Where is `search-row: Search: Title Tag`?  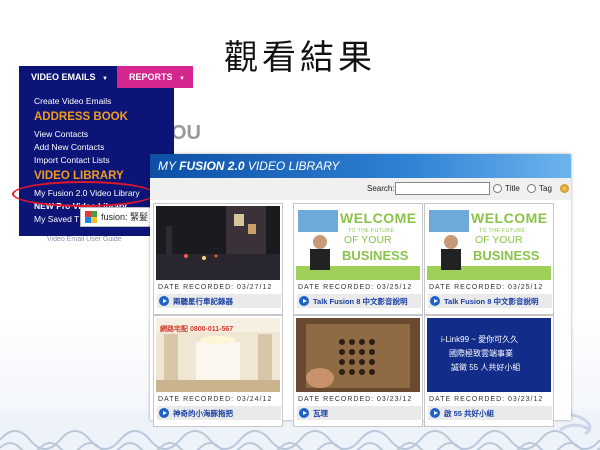
search-row: Search: Title Tag is located at coordinates (360, 189).